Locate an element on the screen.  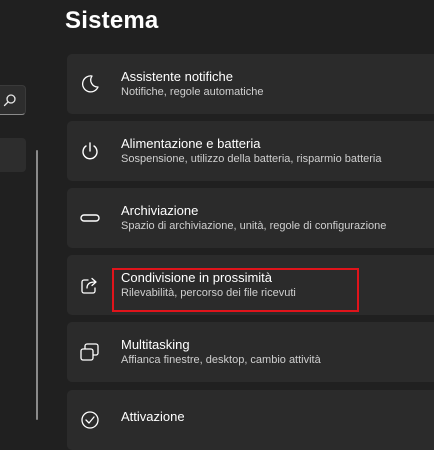
sidebar-item-selected is located at coordinates (13, 155).